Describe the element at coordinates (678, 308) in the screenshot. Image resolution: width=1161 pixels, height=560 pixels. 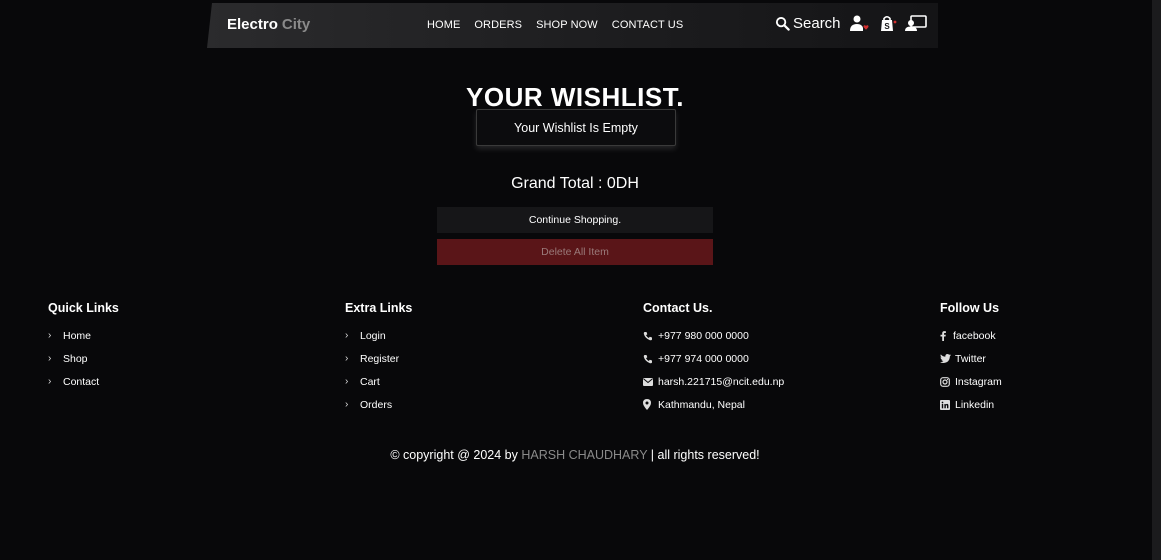
I see `contact-title: Contact Us.` at that location.